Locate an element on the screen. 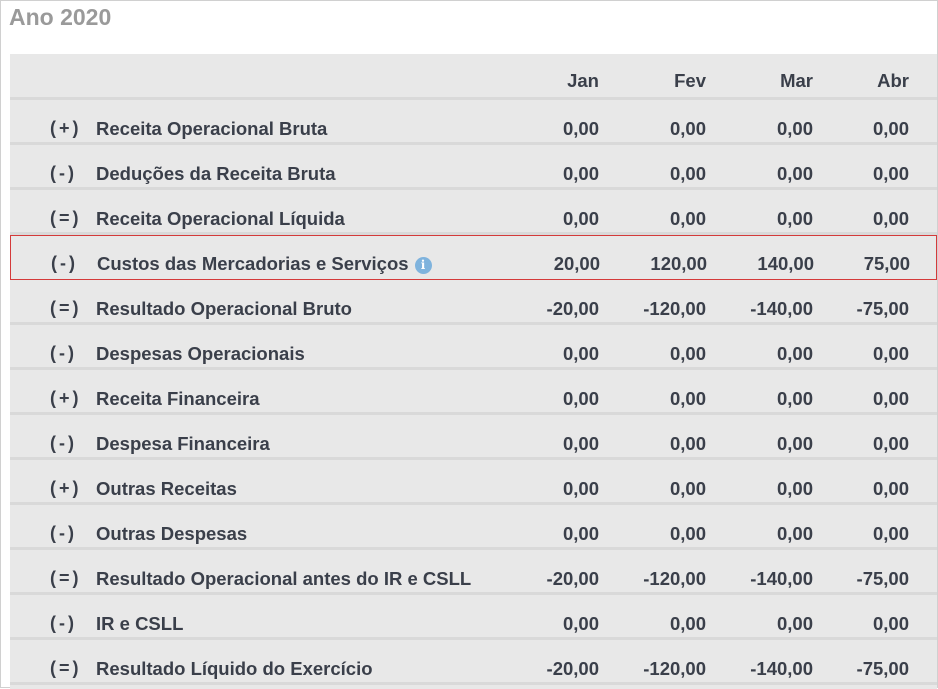 The width and height of the screenshot is (938, 689). row-label-container: Receita Financeira is located at coordinates (178, 399).